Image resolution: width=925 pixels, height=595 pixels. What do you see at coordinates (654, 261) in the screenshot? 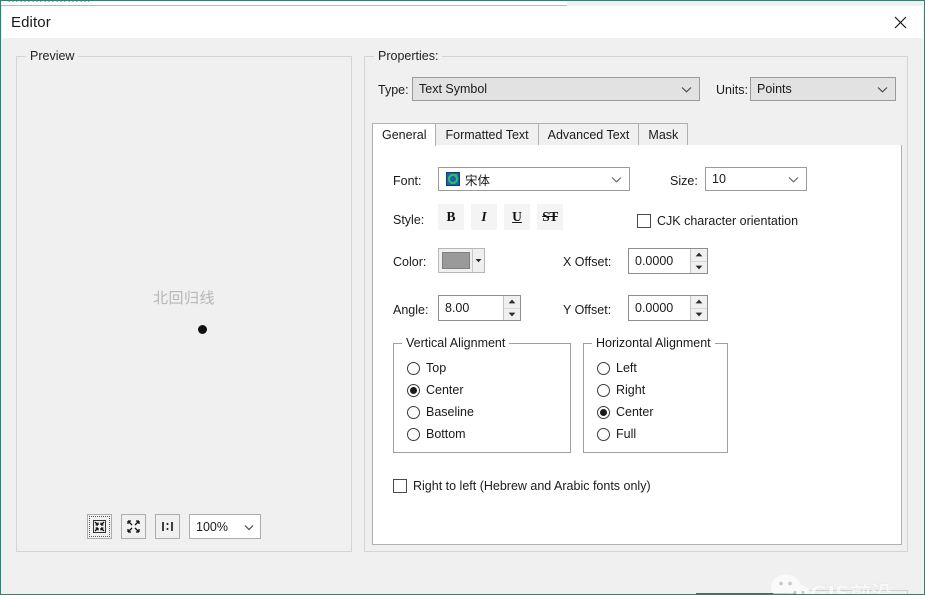
I see `x-offset-value: 0.0000` at bounding box center [654, 261].